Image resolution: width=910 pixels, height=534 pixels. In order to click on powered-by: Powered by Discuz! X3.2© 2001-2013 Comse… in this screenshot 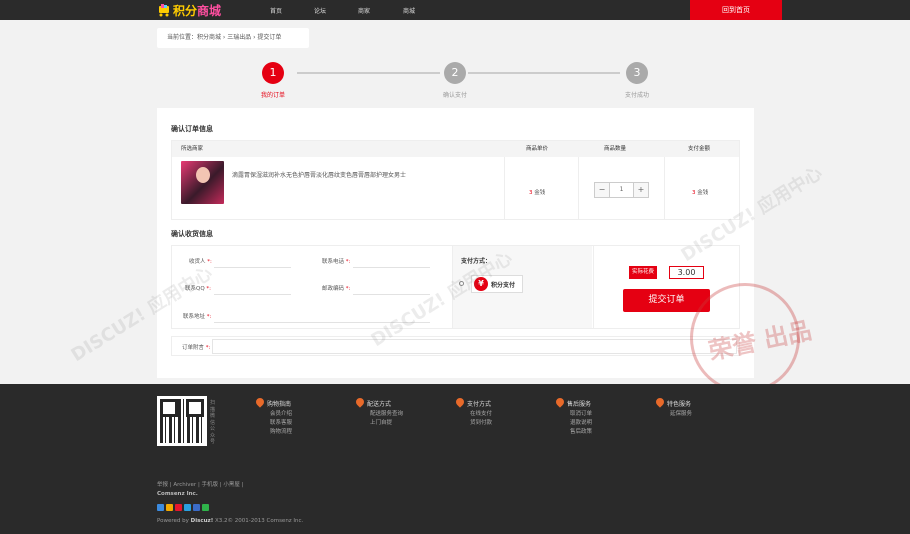, I will do `click(230, 521)`.